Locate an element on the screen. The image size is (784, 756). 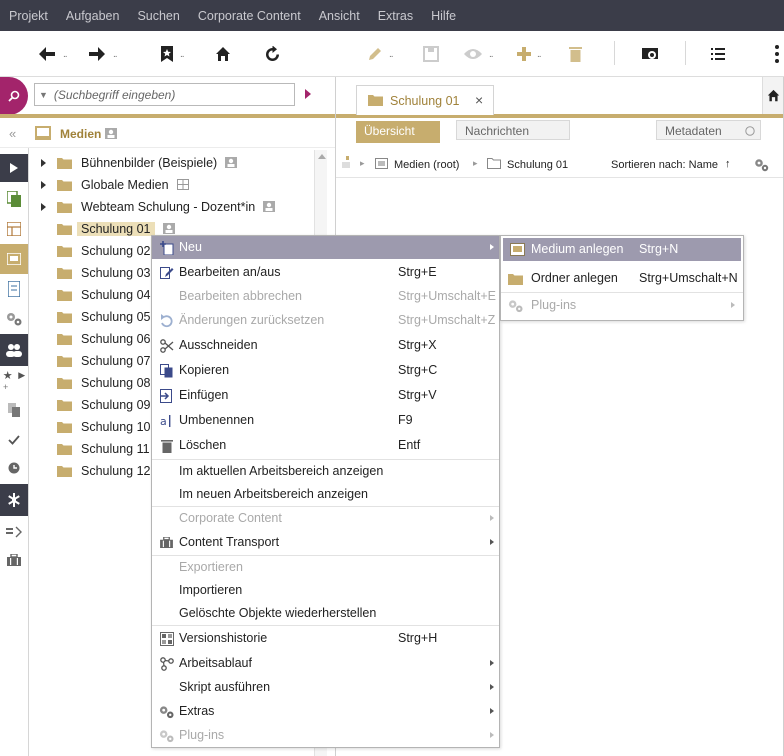
sort-label: Sortieren nach: Name is located at coordinates (664, 165).